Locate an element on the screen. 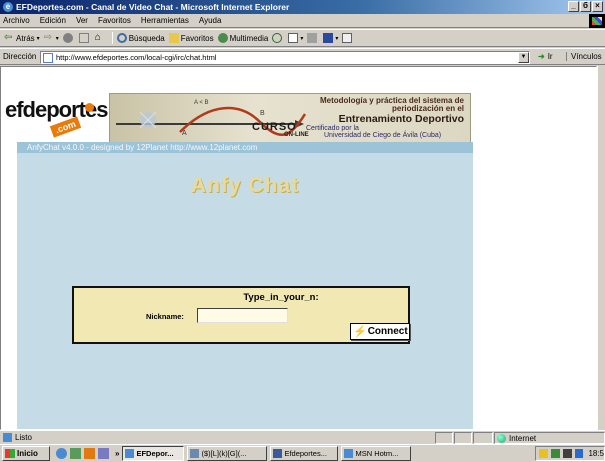 This screenshot has height=462, width=605. mail-icon is located at coordinates (293, 38).